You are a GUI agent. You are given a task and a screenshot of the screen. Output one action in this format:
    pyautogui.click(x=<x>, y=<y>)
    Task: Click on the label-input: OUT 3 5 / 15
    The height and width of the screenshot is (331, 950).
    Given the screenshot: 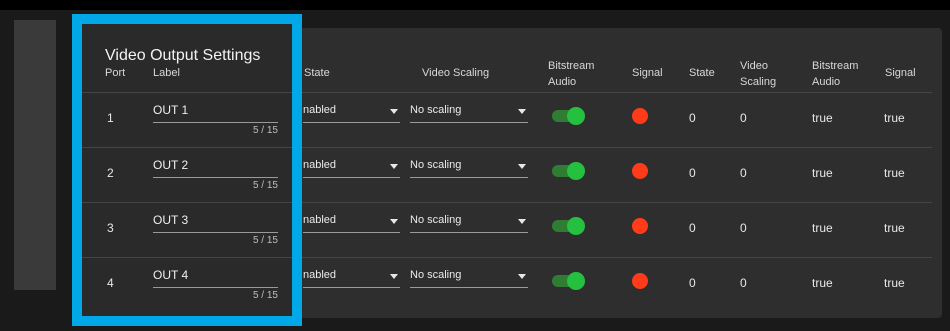 What is the action you would take?
    pyautogui.click(x=215, y=229)
    